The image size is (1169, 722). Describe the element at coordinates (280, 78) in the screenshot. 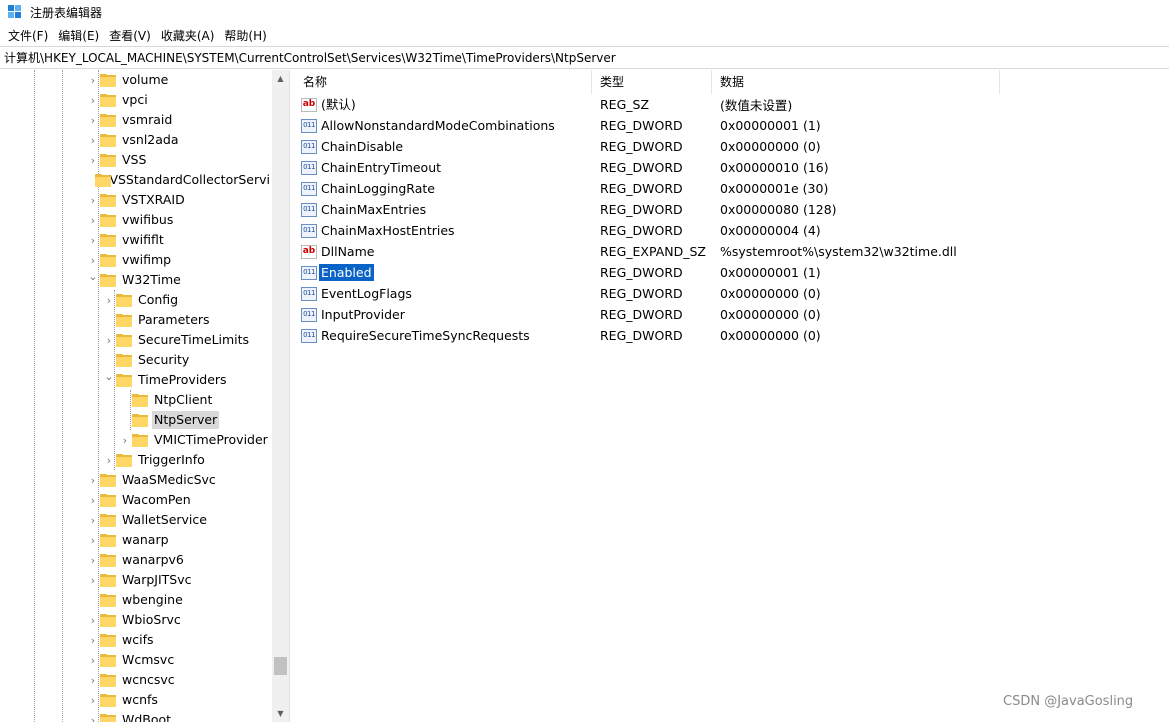

I see `scroll-up-icon: ▲` at that location.